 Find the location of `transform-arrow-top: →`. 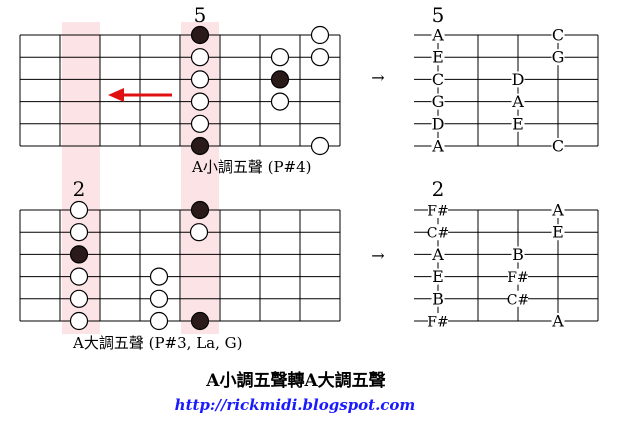

transform-arrow-top: → is located at coordinates (377, 77).